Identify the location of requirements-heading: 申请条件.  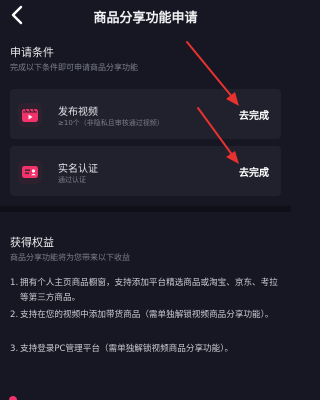
(32, 52).